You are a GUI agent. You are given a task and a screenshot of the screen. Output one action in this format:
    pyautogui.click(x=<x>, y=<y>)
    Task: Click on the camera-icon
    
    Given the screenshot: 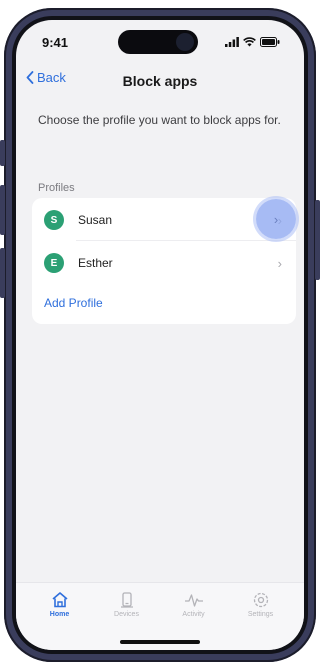 What is the action you would take?
    pyautogui.click(x=185, y=42)
    